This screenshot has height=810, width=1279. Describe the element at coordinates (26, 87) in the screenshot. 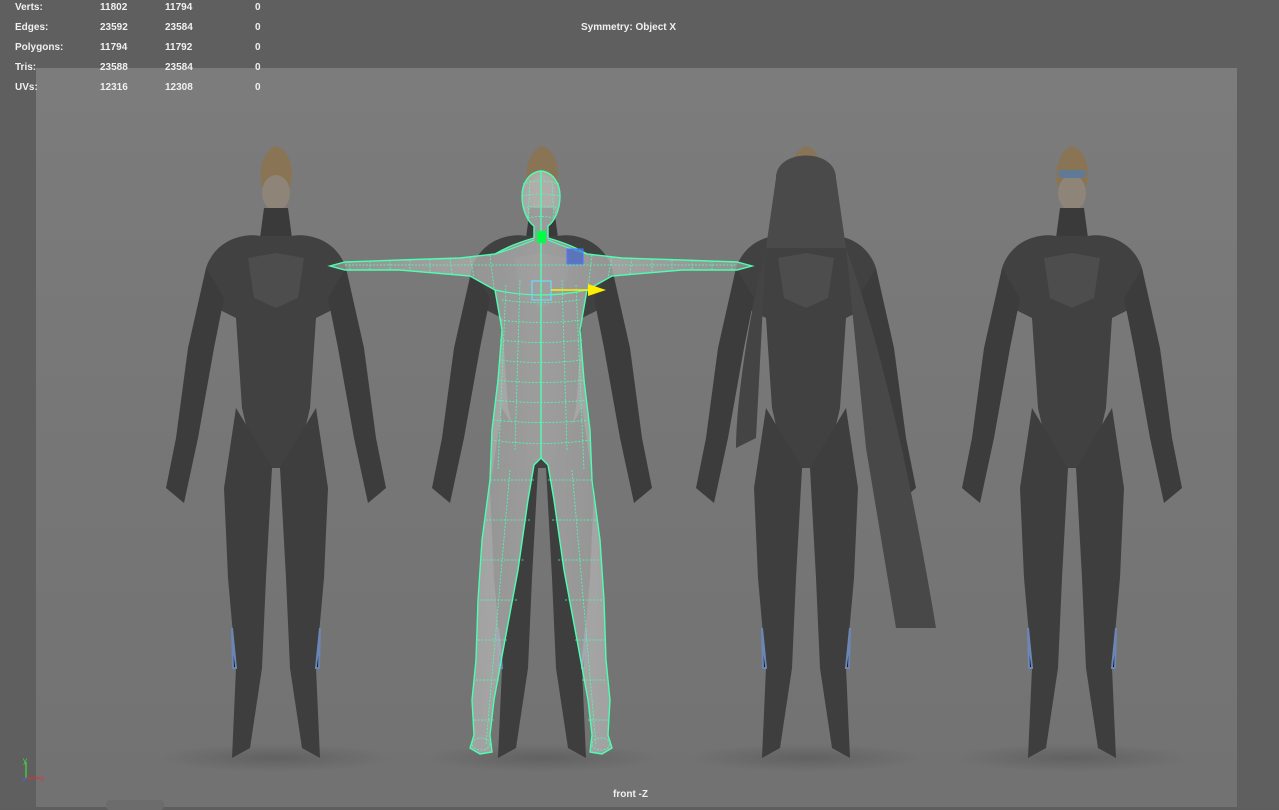

I see `hud-label: UVs:` at that location.